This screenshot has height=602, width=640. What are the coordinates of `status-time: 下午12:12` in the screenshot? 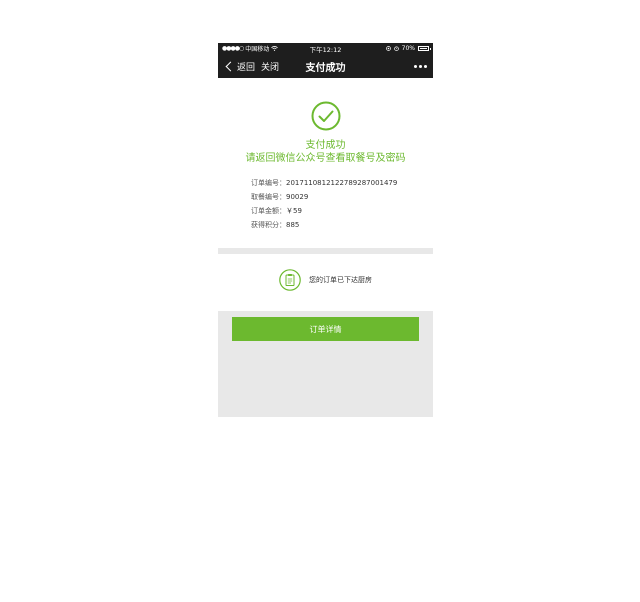 It's located at (325, 49).